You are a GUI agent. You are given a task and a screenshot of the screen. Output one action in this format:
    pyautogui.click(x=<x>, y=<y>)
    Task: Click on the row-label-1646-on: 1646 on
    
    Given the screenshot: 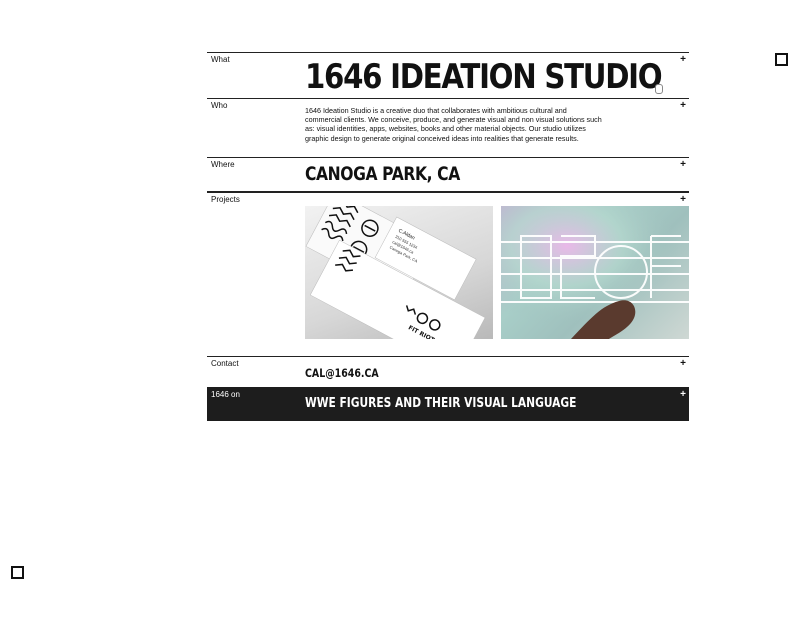 What is the action you would take?
    pyautogui.click(x=225, y=394)
    